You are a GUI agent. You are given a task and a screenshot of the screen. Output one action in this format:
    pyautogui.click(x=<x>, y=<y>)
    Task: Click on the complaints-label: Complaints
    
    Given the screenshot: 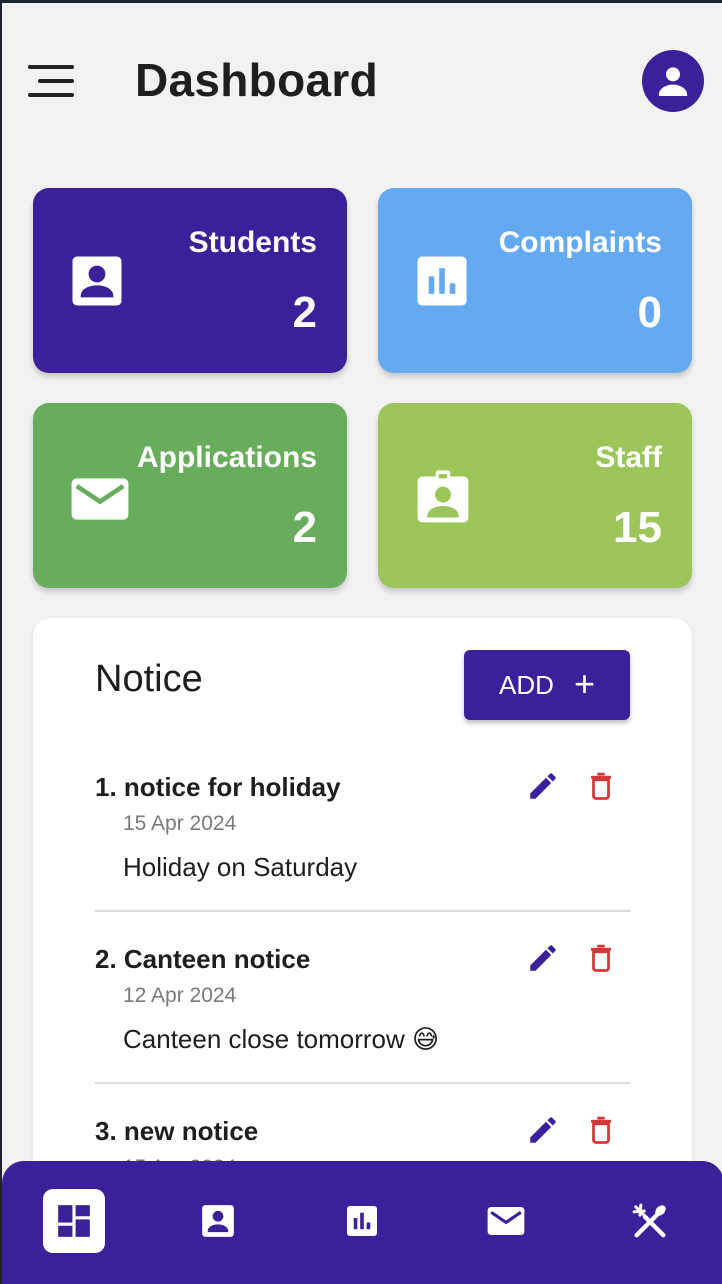 What is the action you would take?
    pyautogui.click(x=580, y=242)
    